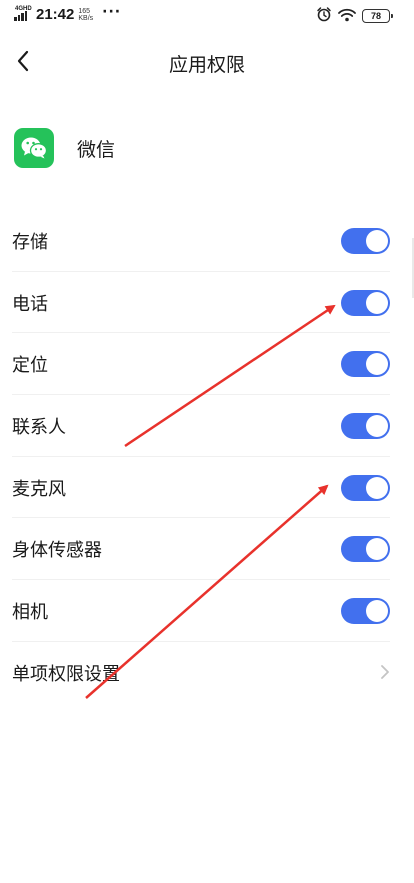 Image resolution: width=414 pixels, height=883 pixels. What do you see at coordinates (207, 426) in the screenshot?
I see `permission-row-contacts: 联系人` at bounding box center [207, 426].